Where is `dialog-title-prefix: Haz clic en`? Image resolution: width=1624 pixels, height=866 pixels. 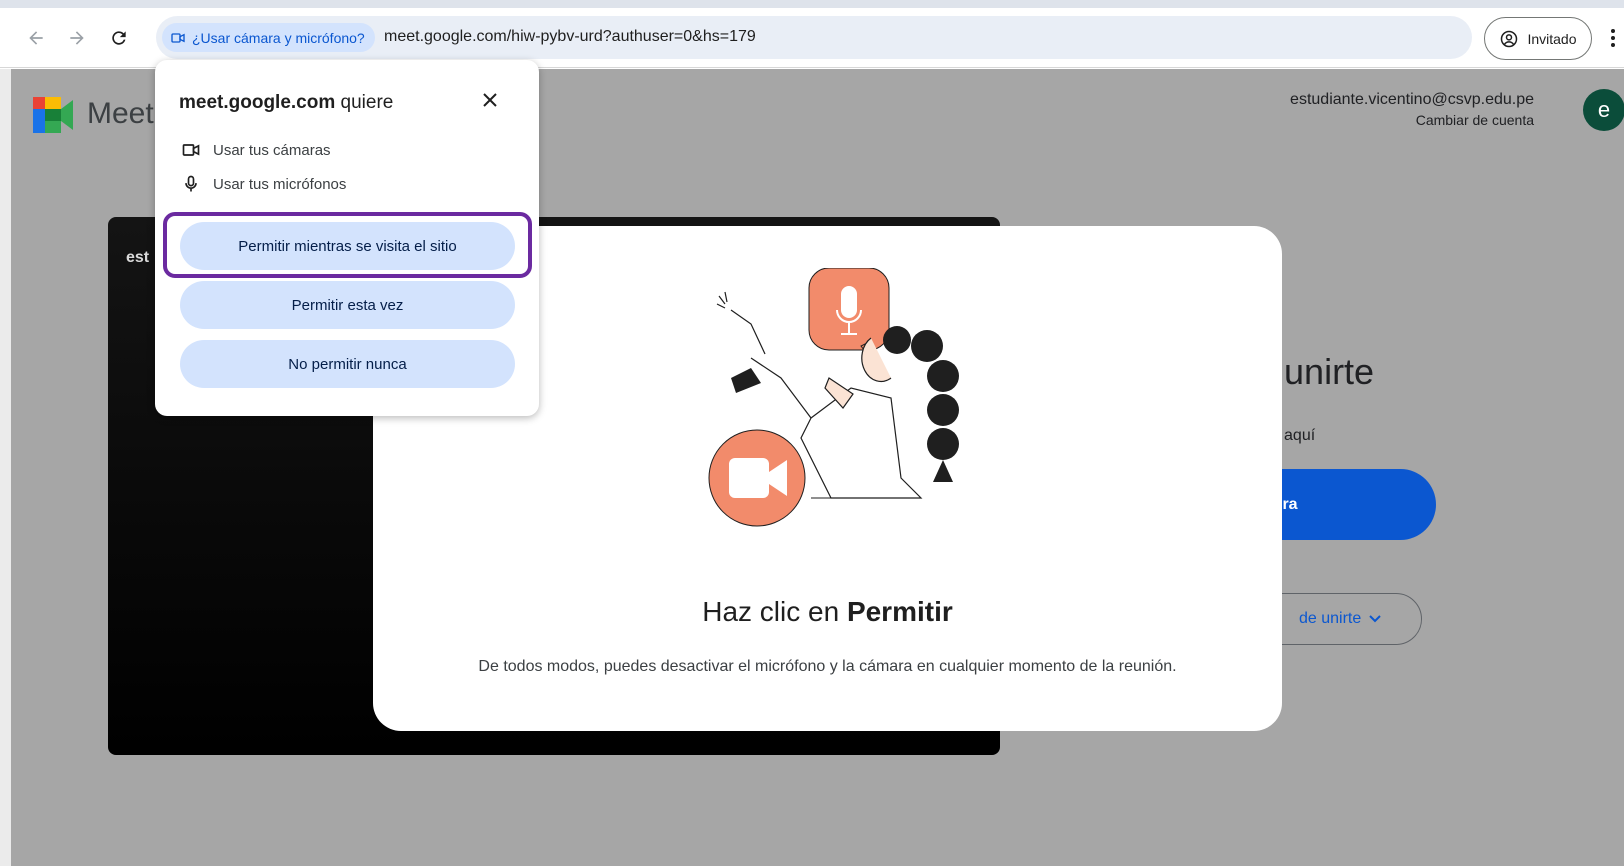 dialog-title-prefix: Haz clic en is located at coordinates (774, 611).